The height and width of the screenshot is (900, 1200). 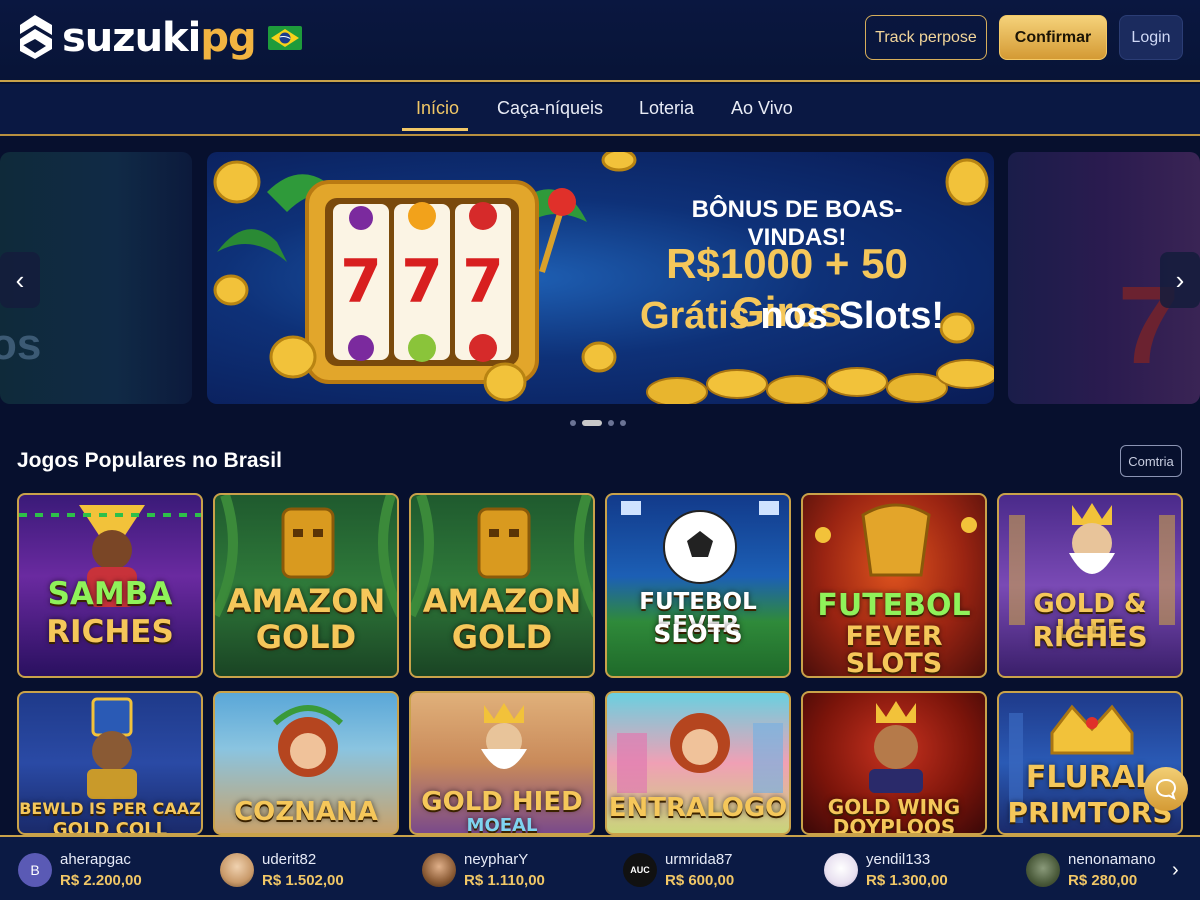 I want to click on game-title-line-1: GOLD HIED, so click(x=502, y=802).